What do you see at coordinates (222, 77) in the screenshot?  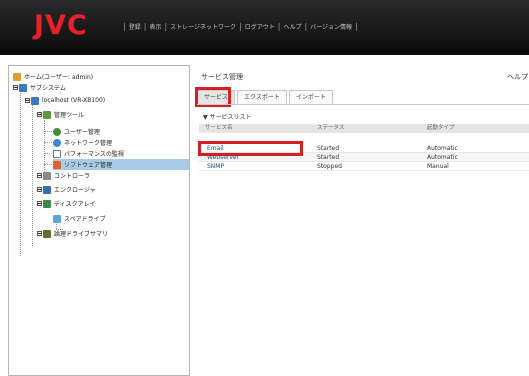 I see `page-title: サービス管理` at bounding box center [222, 77].